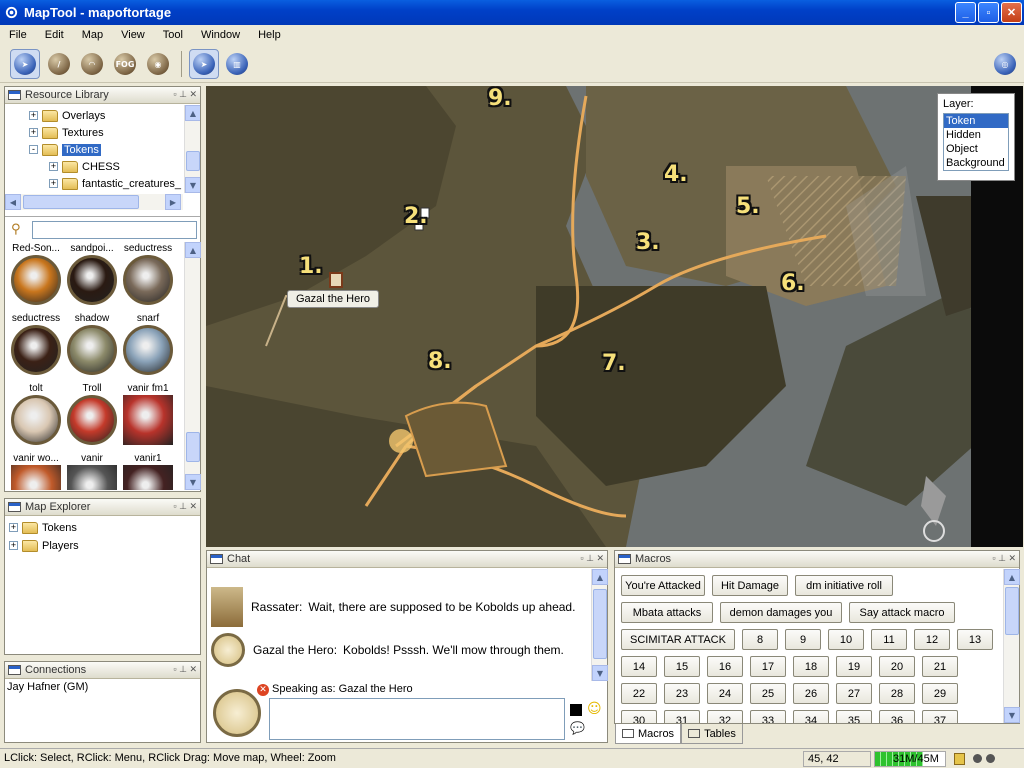  What do you see at coordinates (148, 471) in the screenshot?
I see `token-thumbnail: vanir1` at bounding box center [148, 471].